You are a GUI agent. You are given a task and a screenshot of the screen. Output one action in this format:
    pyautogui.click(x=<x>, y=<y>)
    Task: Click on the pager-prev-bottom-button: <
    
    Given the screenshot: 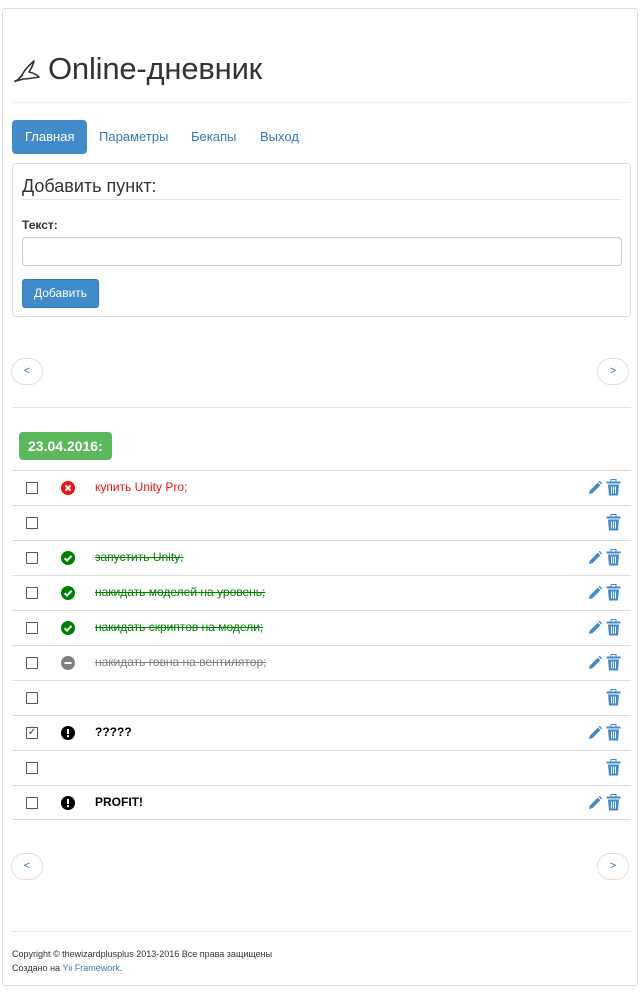 What is the action you would take?
    pyautogui.click(x=27, y=866)
    